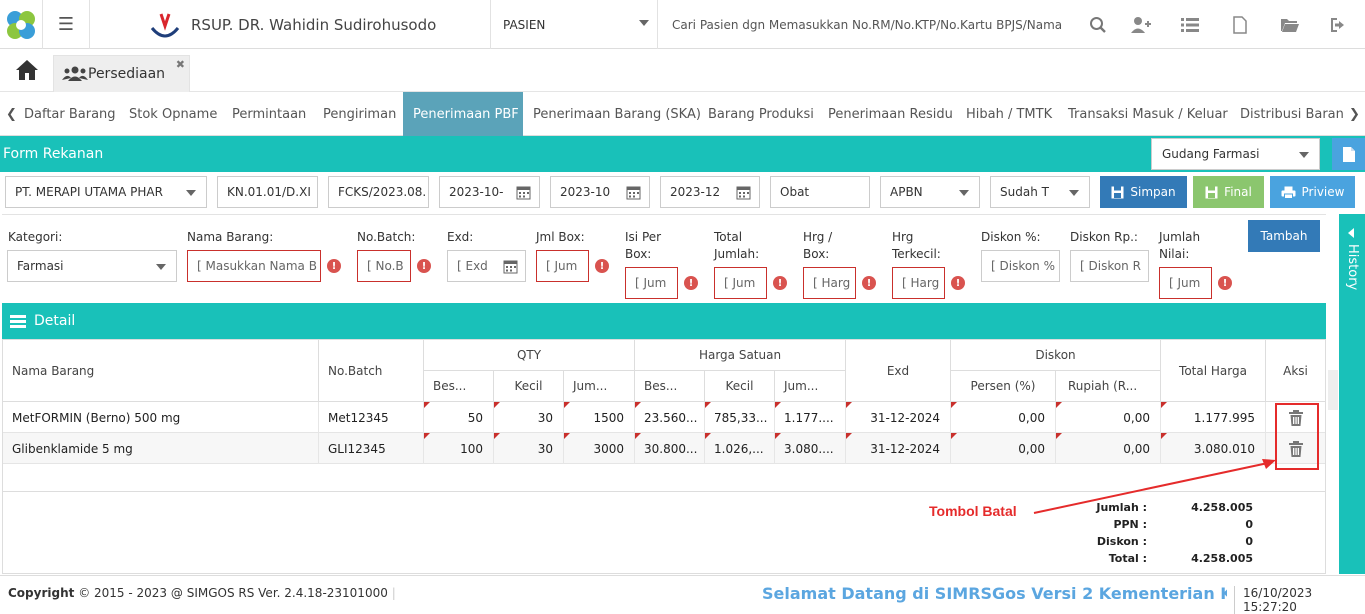  What do you see at coordinates (269, 114) in the screenshot?
I see `tab-permintaan: Permintaan` at bounding box center [269, 114].